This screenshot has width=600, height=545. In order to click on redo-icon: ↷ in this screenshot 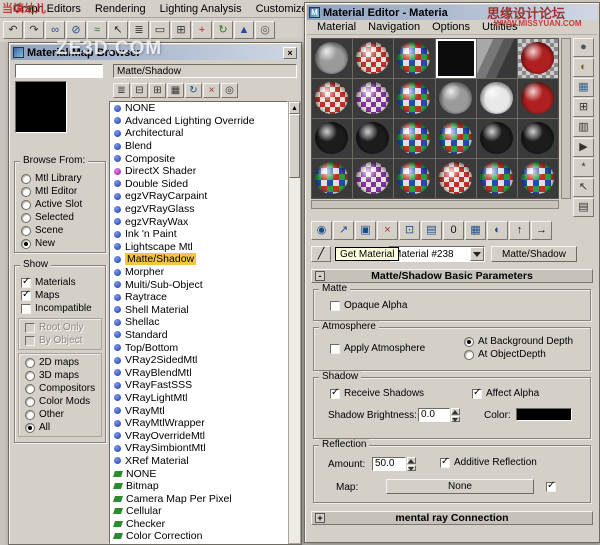, I will do `click(34, 30)`.